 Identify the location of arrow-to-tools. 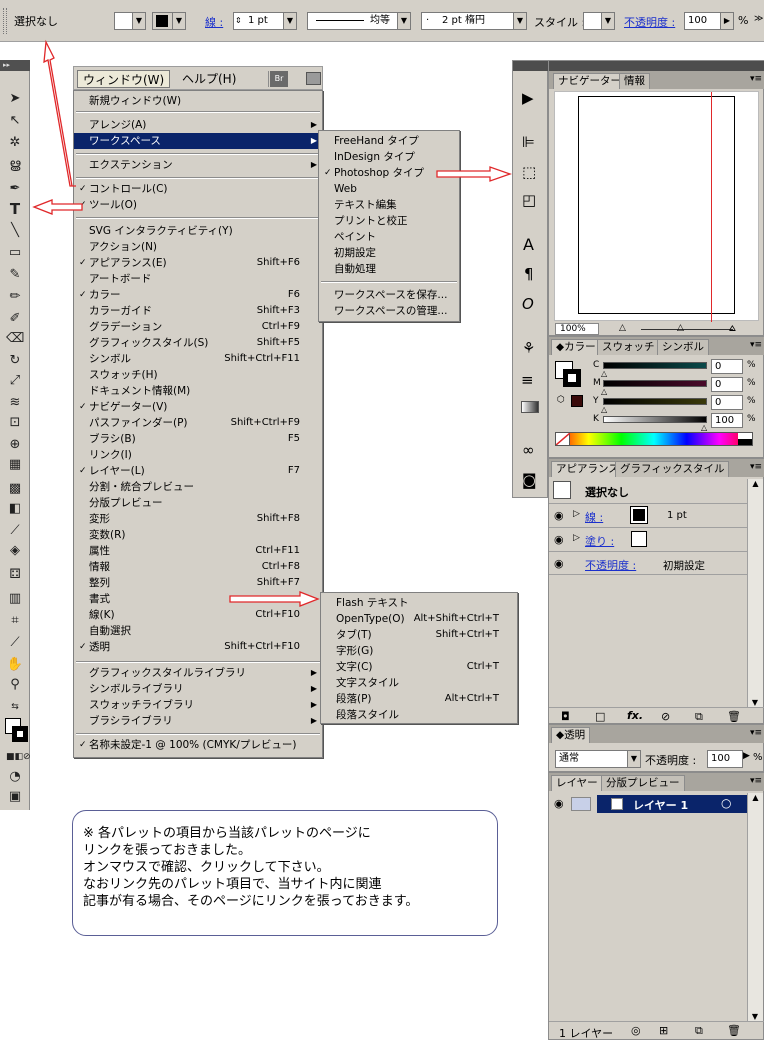
(57, 207).